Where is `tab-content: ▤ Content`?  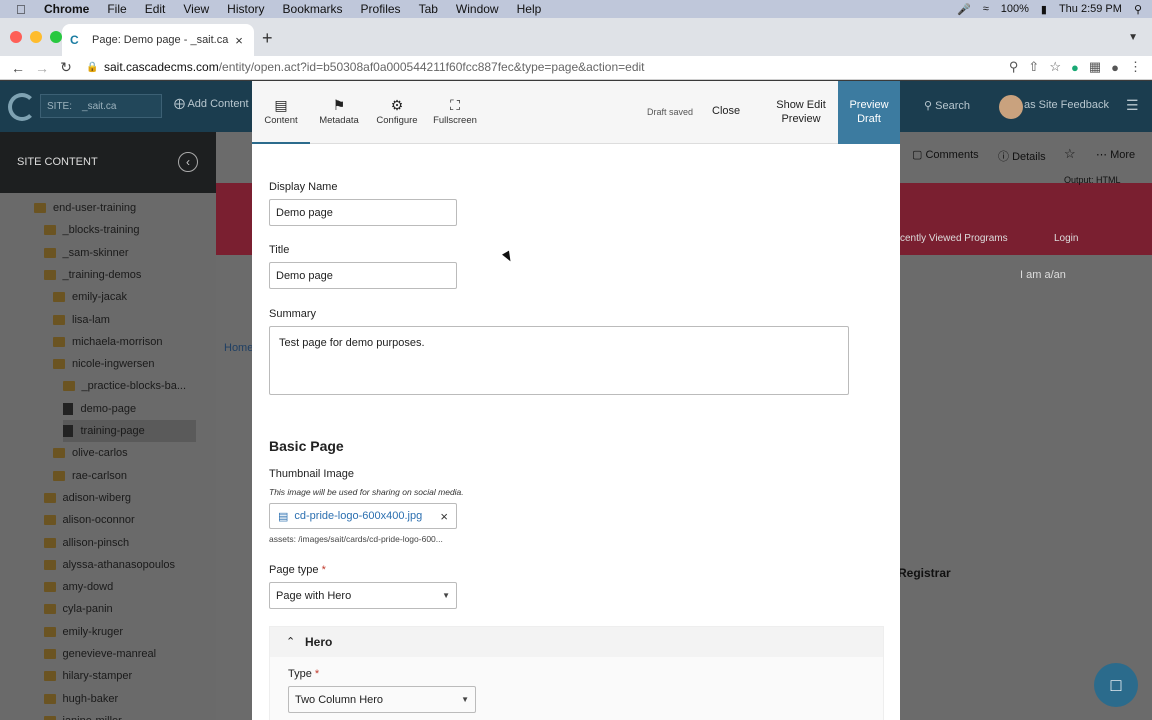
tab-content: ▤ Content is located at coordinates (281, 112).